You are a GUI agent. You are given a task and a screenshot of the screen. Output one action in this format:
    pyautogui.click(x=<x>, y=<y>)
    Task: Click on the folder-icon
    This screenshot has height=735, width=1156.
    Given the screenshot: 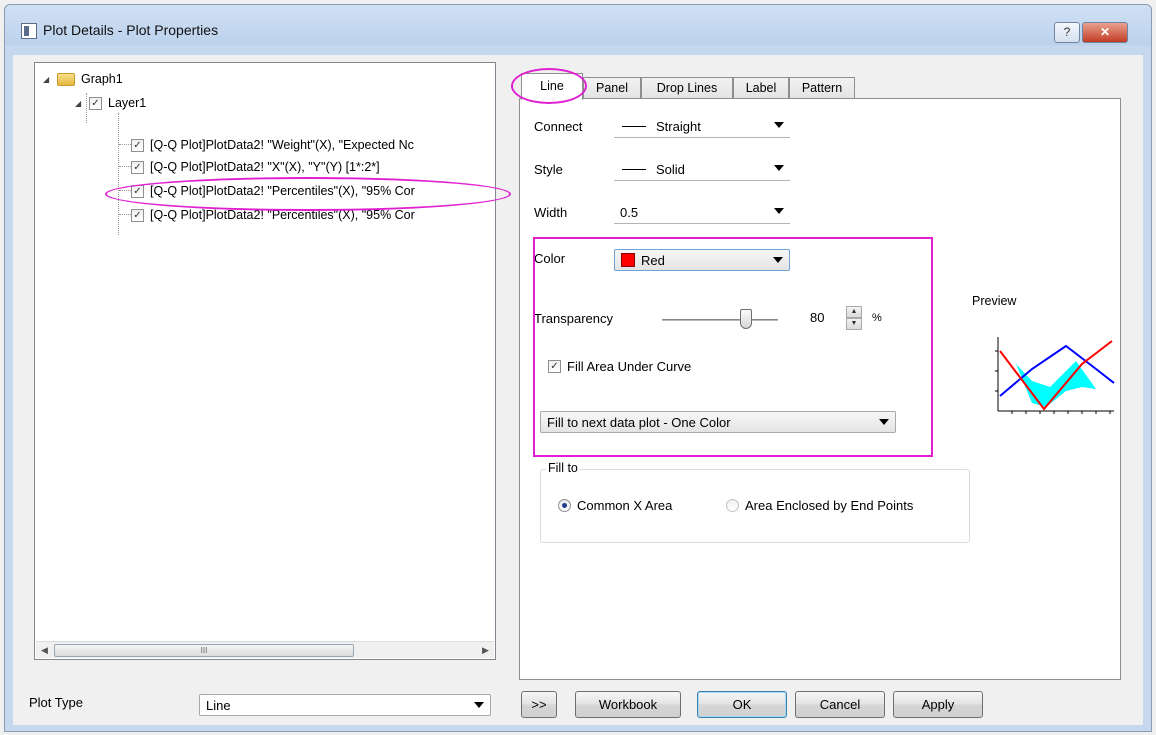 What is the action you would take?
    pyautogui.click(x=66, y=79)
    